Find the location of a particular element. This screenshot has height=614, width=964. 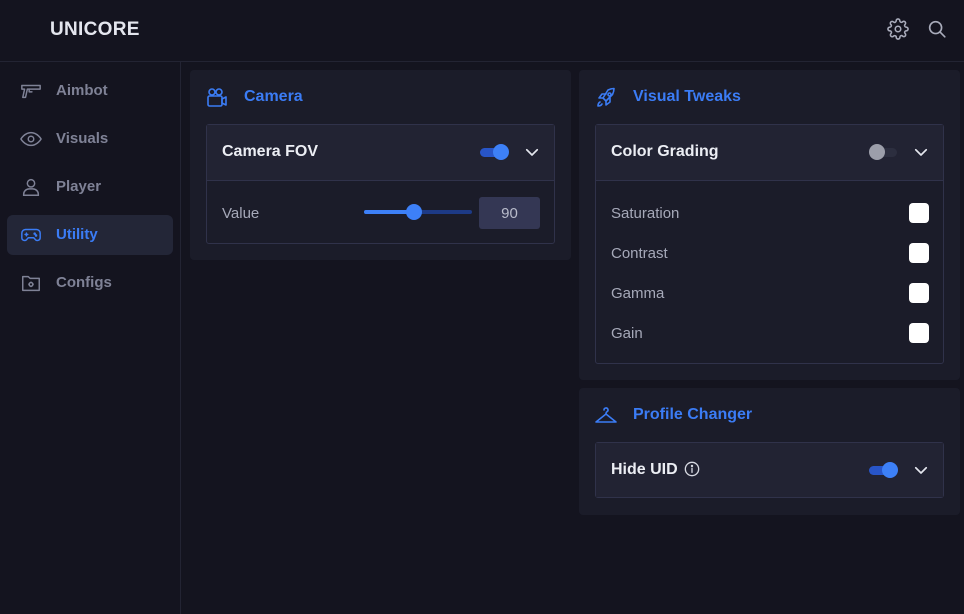

sidebar-item-label: Utility is located at coordinates (77, 234).